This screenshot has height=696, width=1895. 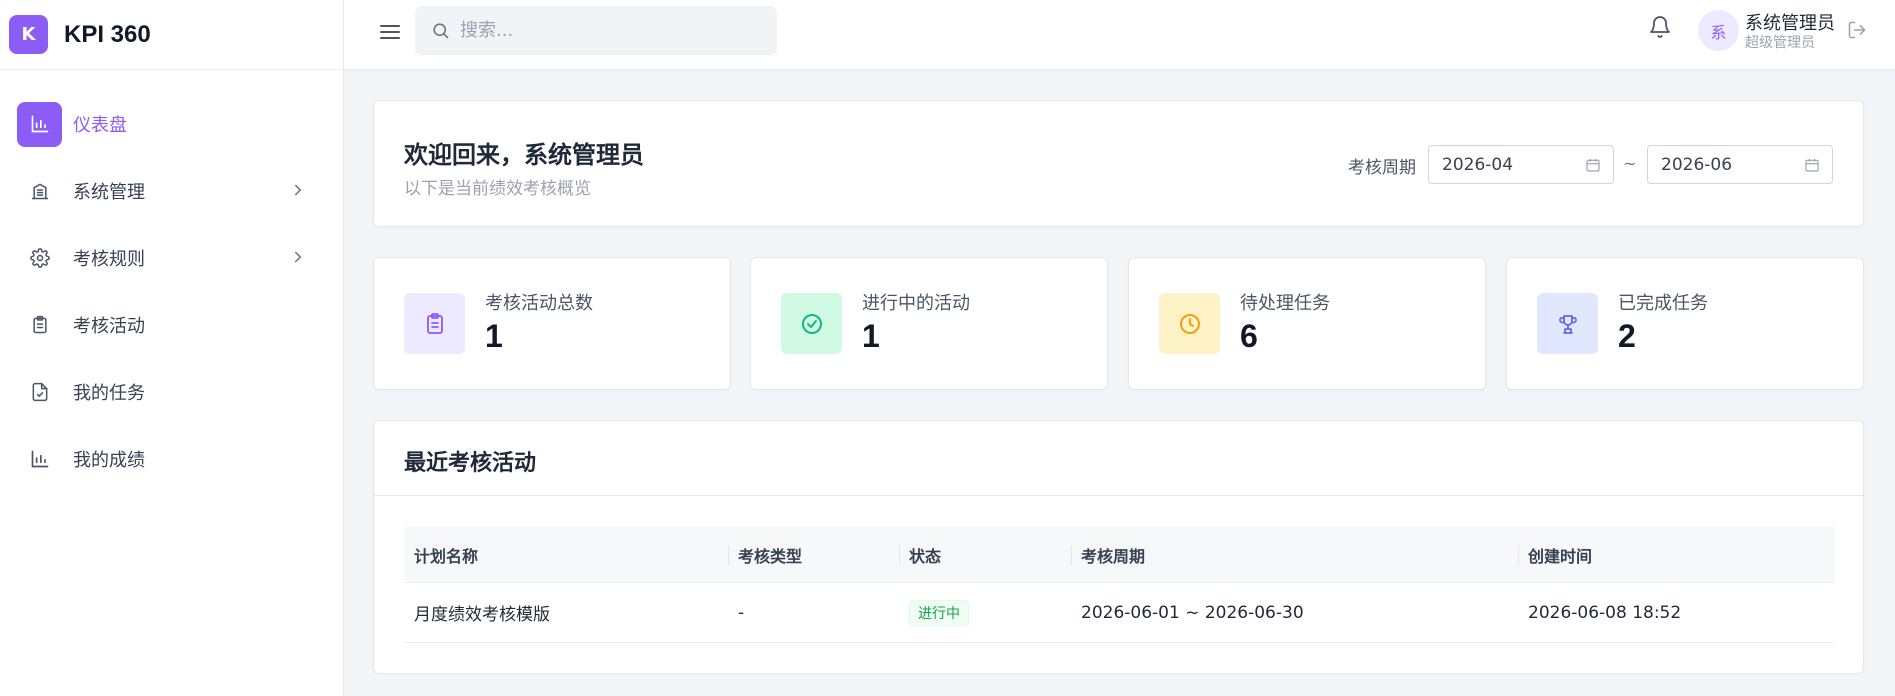 What do you see at coordinates (1521, 164) in the screenshot?
I see `period-start-picker: 2026-04` at bounding box center [1521, 164].